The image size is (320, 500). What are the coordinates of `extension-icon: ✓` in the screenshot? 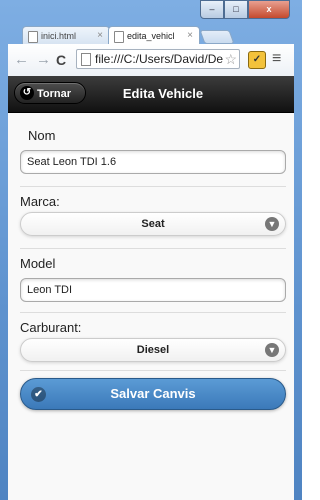 It's located at (257, 60).